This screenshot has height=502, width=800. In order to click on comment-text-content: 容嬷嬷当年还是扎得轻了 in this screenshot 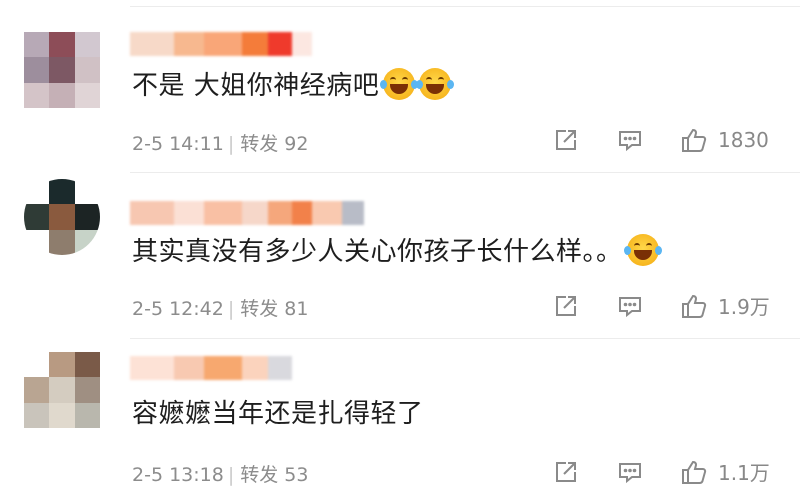, I will do `click(278, 414)`.